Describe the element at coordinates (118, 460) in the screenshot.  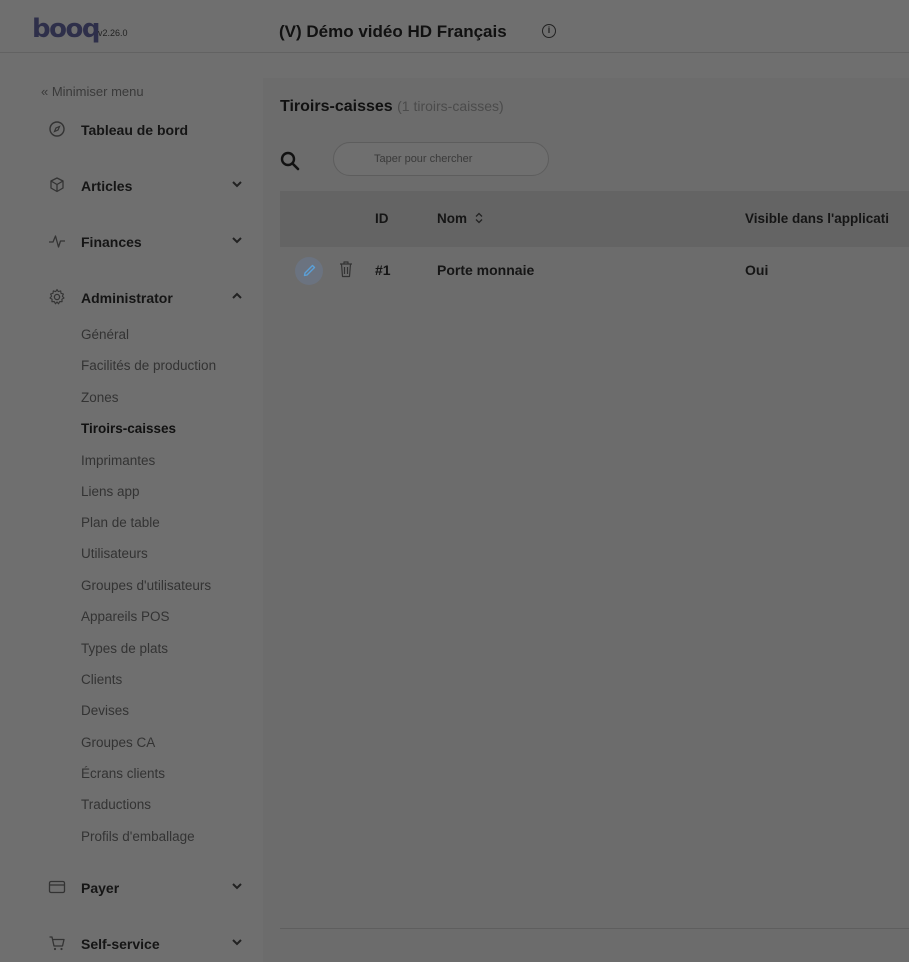
I see `sidebar-subitem-printers: Imprimantes` at that location.